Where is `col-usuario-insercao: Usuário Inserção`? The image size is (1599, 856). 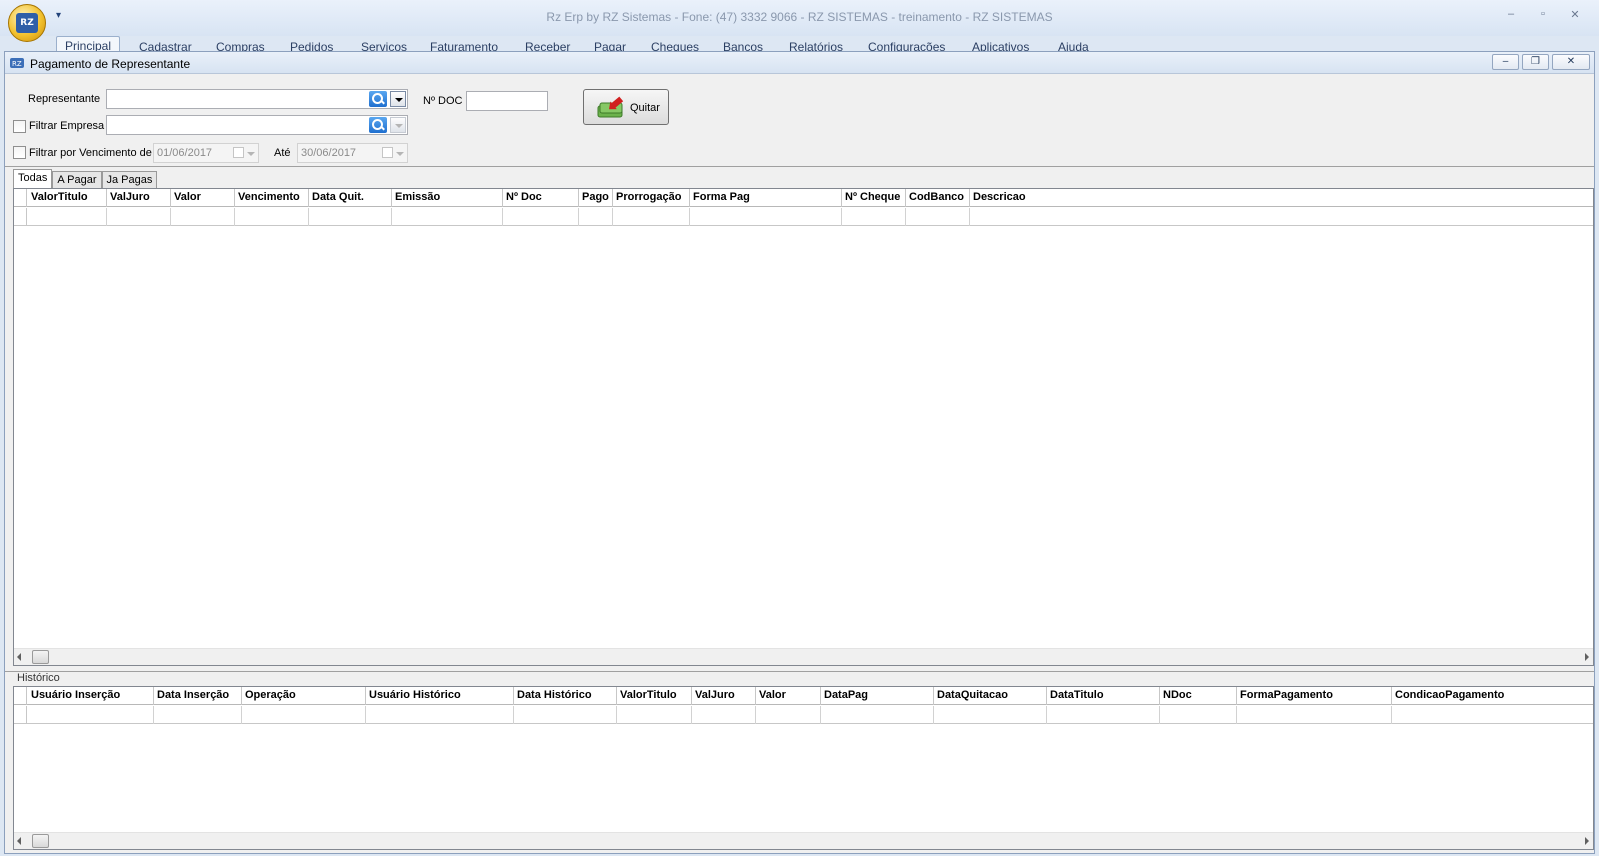
col-usuario-insercao: Usuário Inserção is located at coordinates (91, 696).